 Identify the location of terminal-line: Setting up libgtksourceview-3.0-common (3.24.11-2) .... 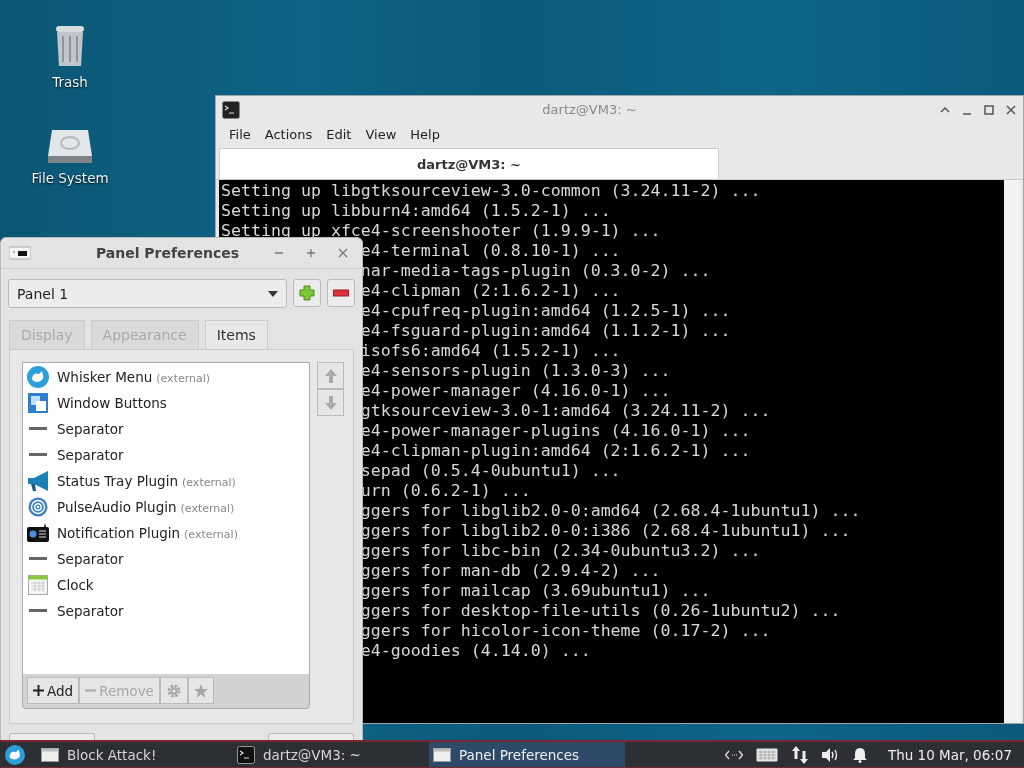
(491, 190).